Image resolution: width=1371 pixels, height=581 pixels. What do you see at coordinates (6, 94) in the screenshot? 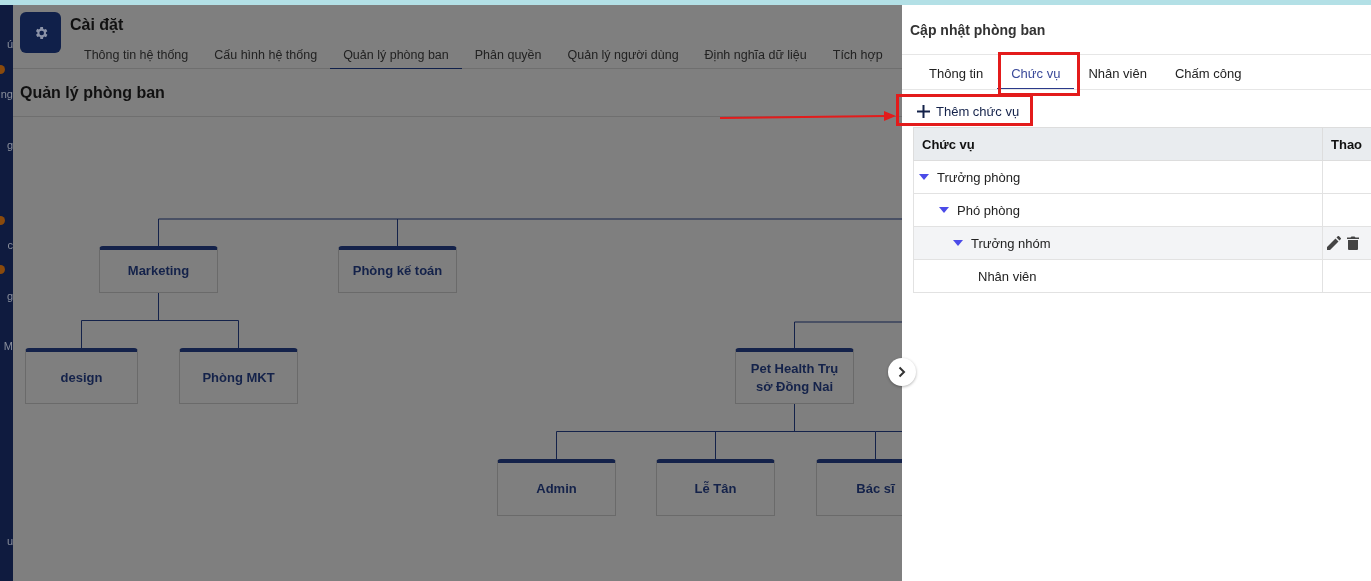
I see `sidebar-label: ng` at bounding box center [6, 94].